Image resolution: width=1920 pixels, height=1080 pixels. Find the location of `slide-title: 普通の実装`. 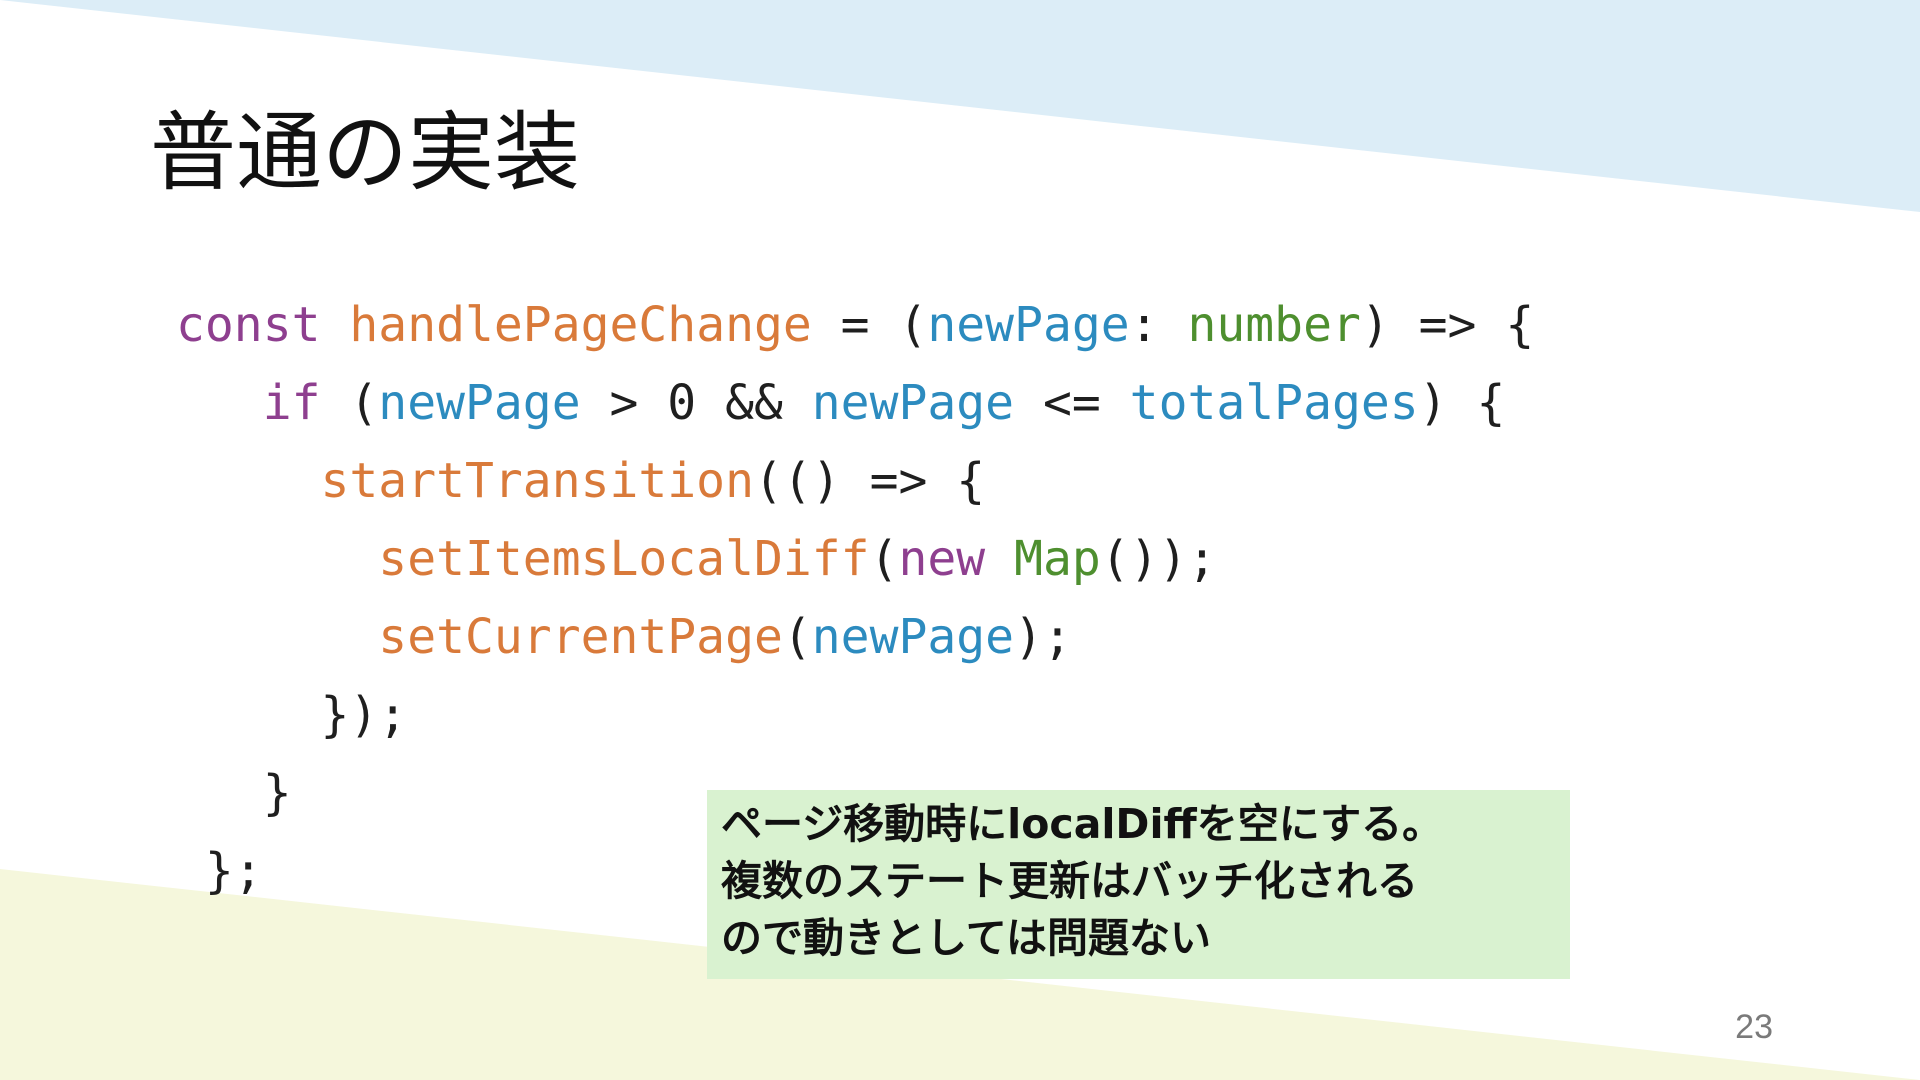

slide-title: 普通の実装 is located at coordinates (365, 153).